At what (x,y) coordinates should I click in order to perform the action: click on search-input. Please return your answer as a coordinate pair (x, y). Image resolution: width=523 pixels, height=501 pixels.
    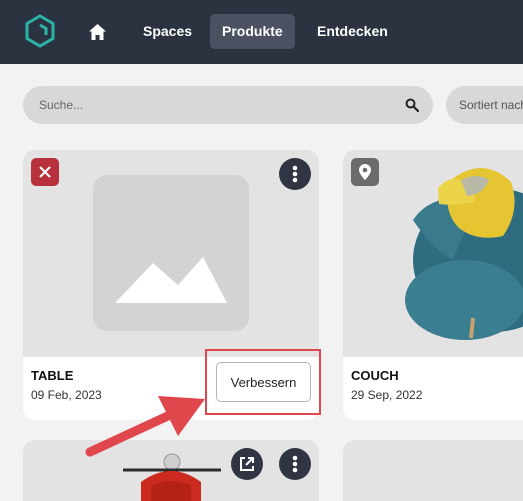
    Looking at the image, I should click on (214, 105).